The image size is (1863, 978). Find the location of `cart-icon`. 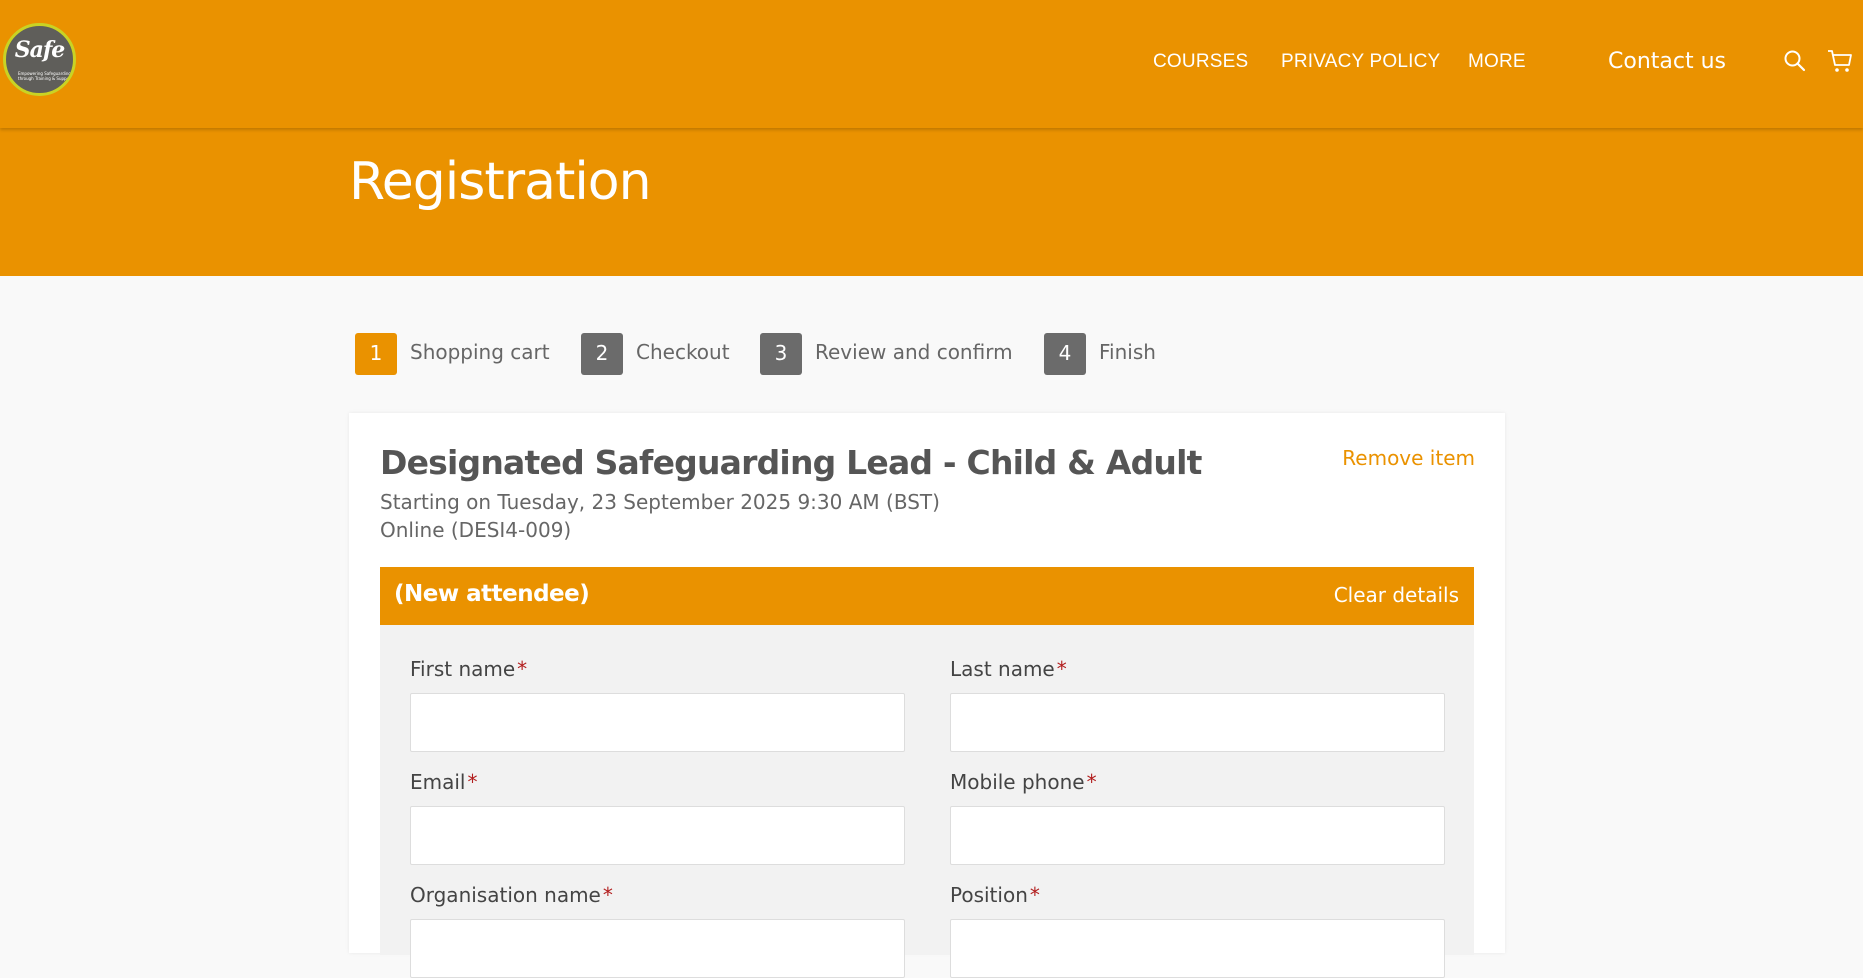

cart-icon is located at coordinates (1840, 63).